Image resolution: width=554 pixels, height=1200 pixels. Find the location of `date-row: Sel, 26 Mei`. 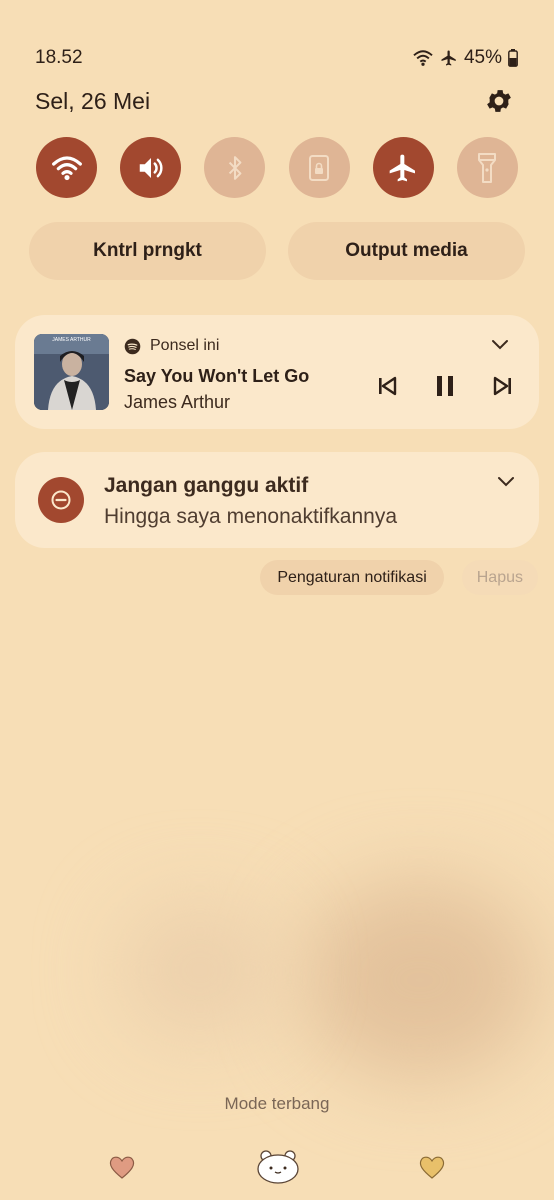

date-row: Sel, 26 Mei is located at coordinates (274, 101).